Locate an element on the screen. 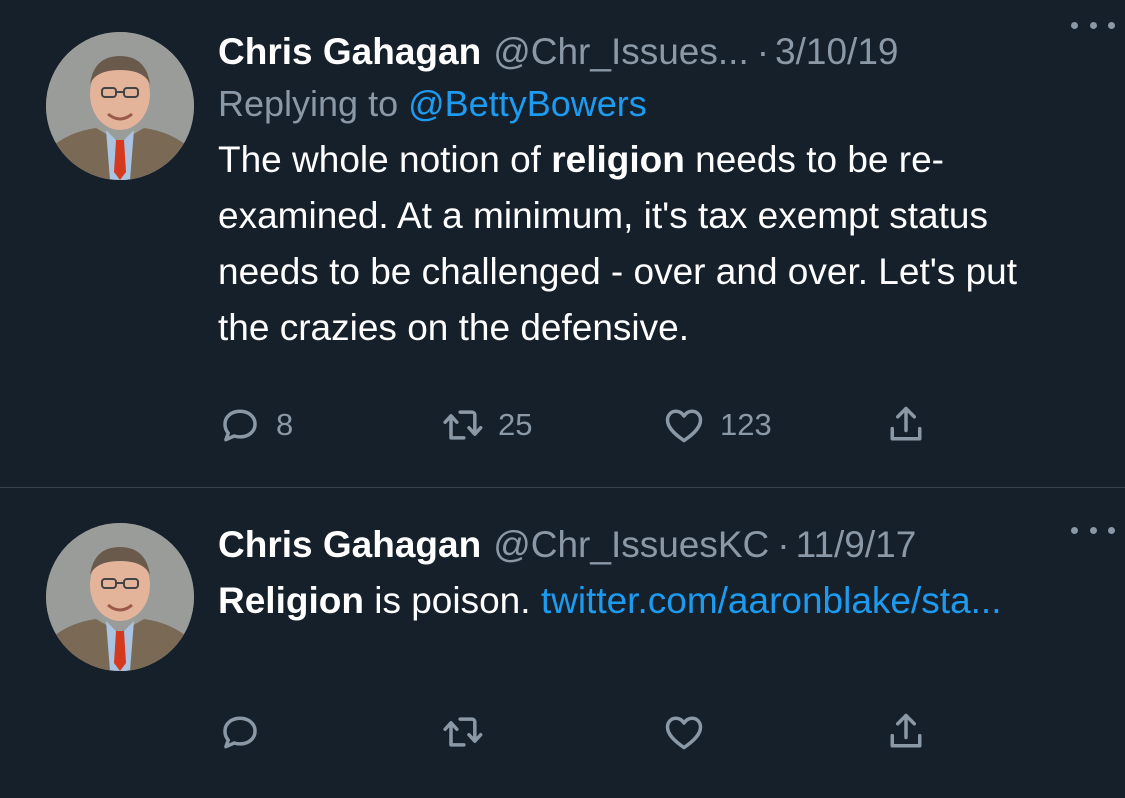 This screenshot has height=798, width=1125. author-handle: @Chr_IssuesKC is located at coordinates (631, 545).